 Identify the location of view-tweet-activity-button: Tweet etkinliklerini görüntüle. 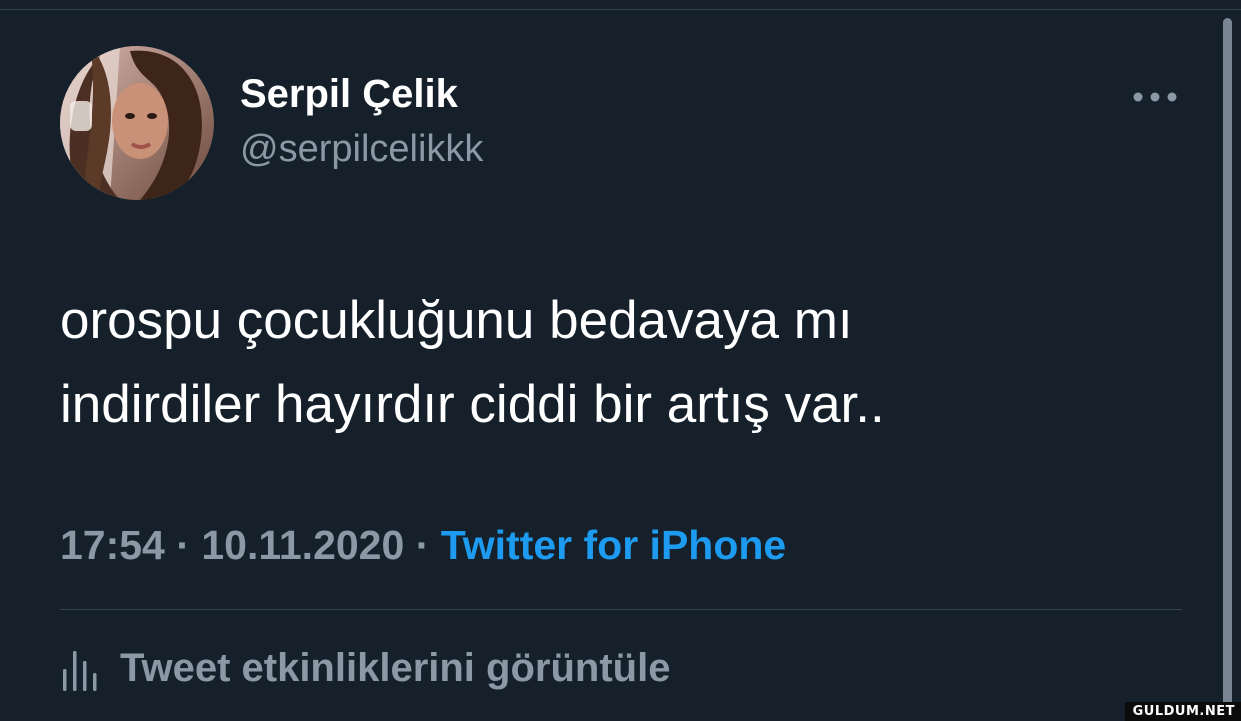
(365, 668).